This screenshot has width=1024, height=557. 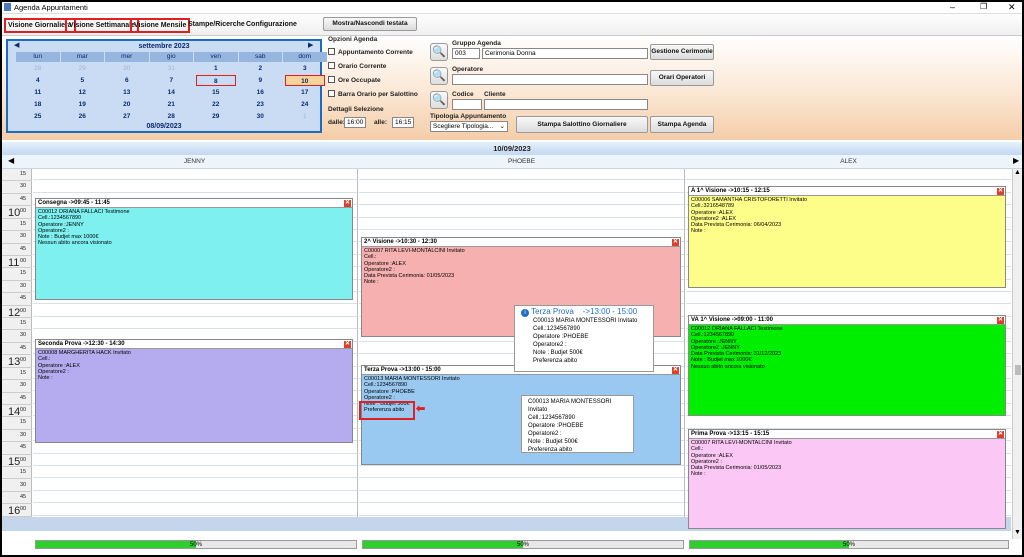 I want to click on menu-configurazione: Configurazione, so click(x=271, y=25).